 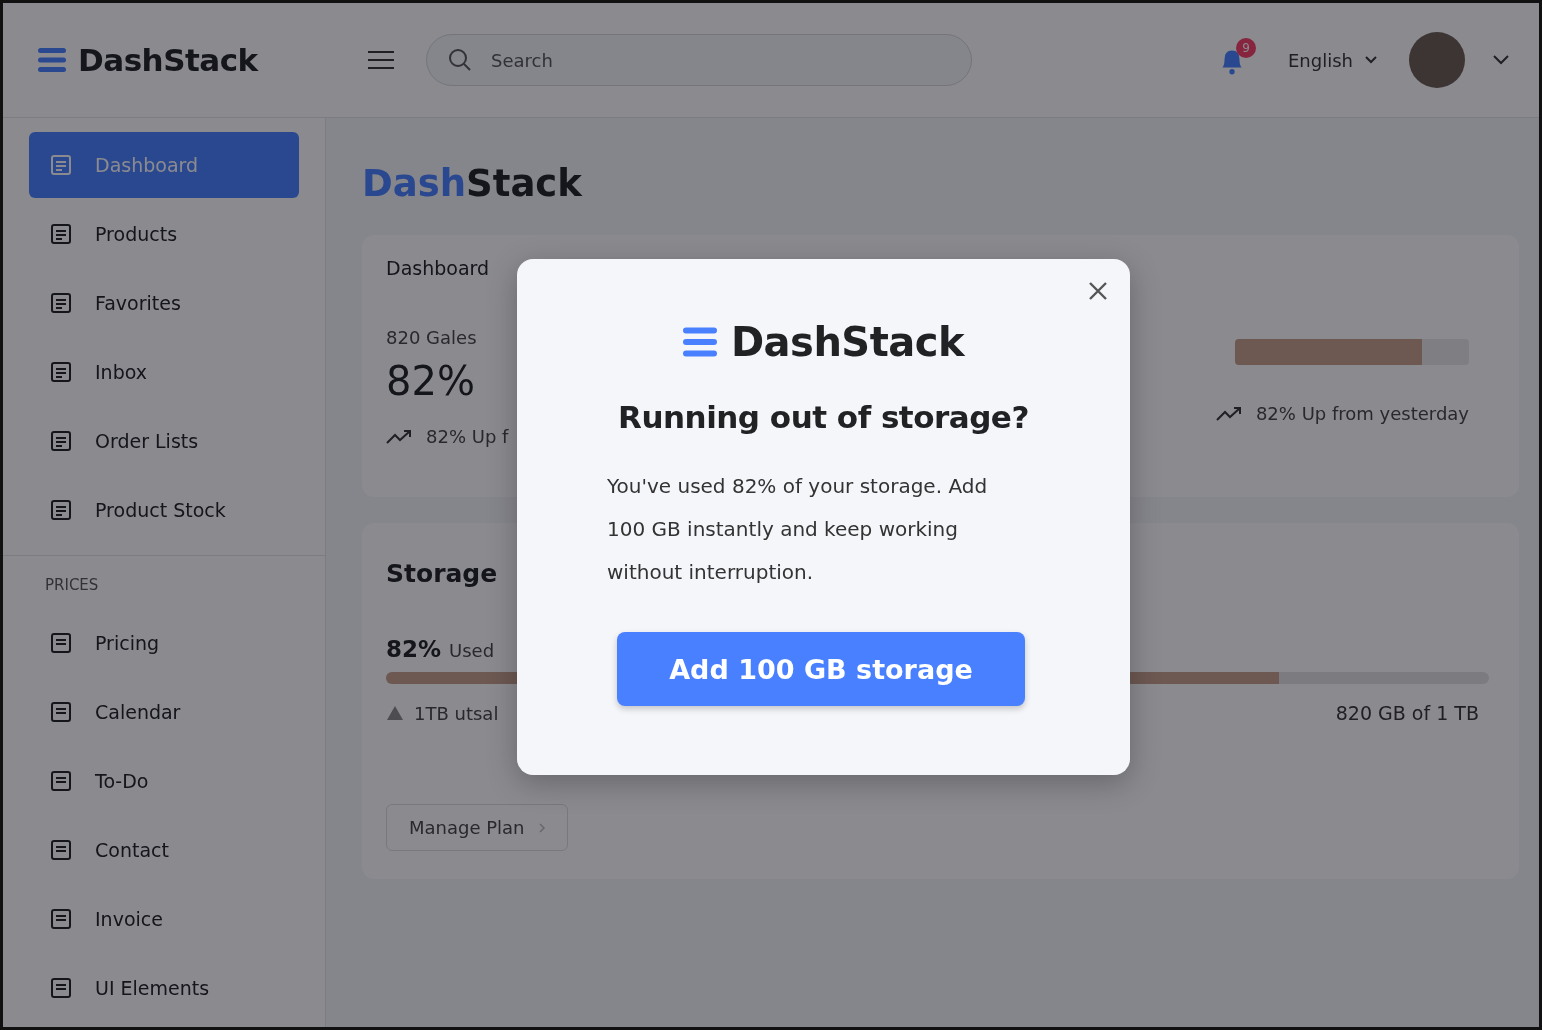 What do you see at coordinates (456, 713) in the screenshot?
I see `storage-note: 1TB utsal` at bounding box center [456, 713].